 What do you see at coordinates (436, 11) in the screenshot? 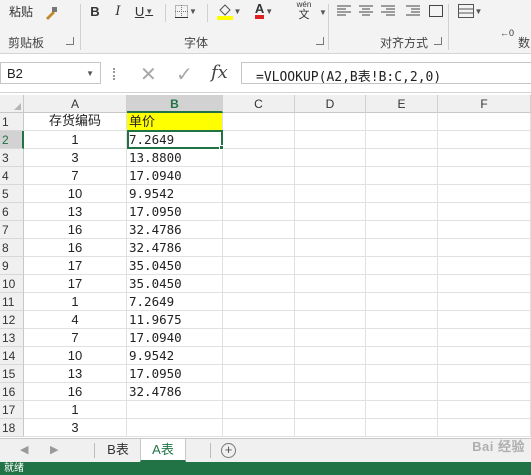
I see `merge-button` at bounding box center [436, 11].